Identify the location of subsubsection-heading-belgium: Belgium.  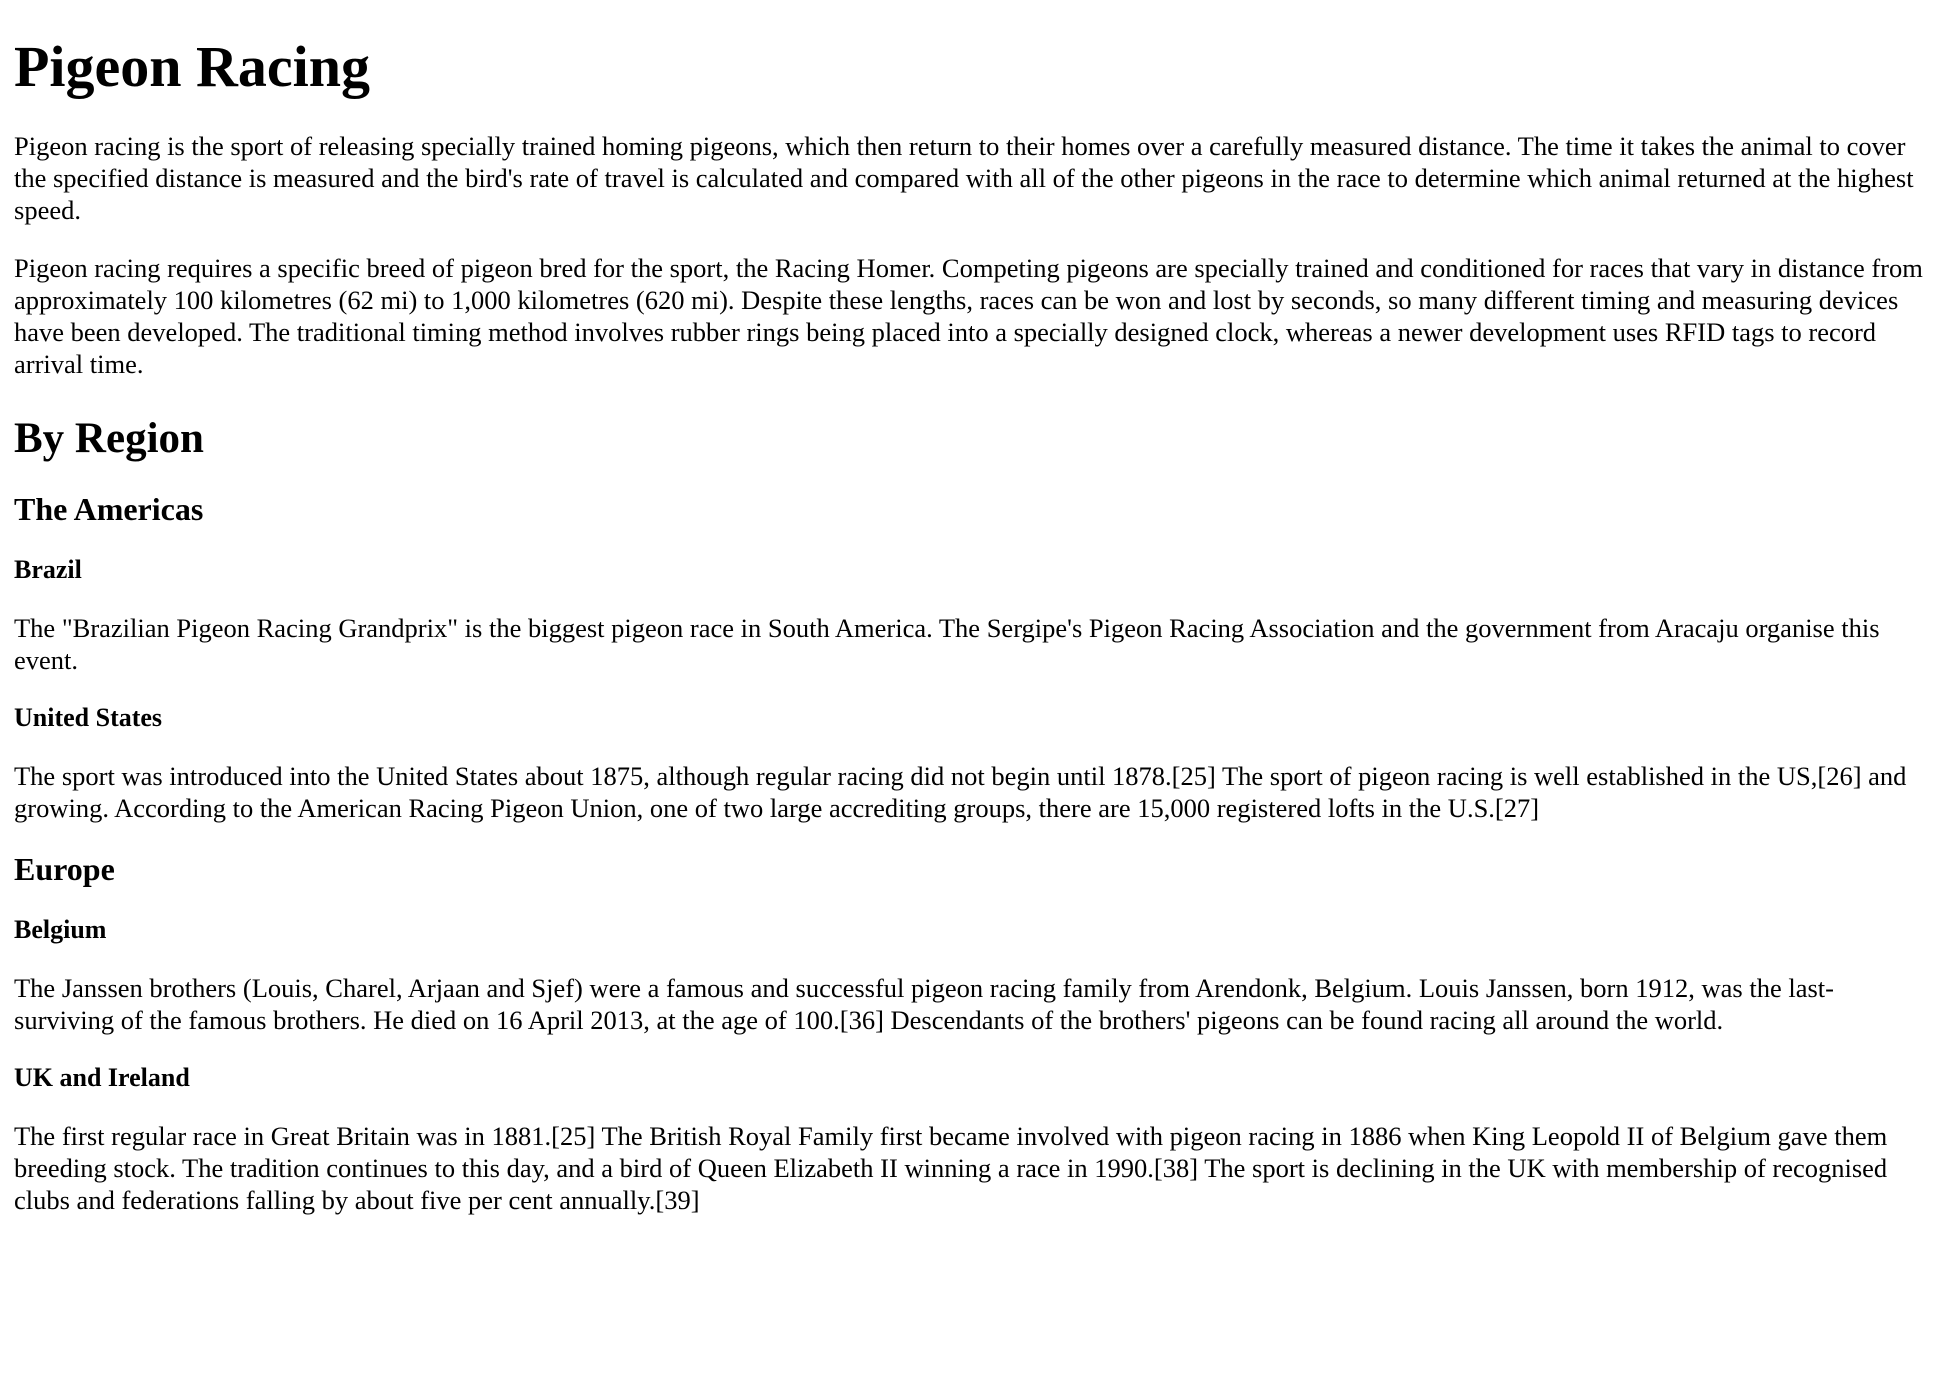
(60, 929).